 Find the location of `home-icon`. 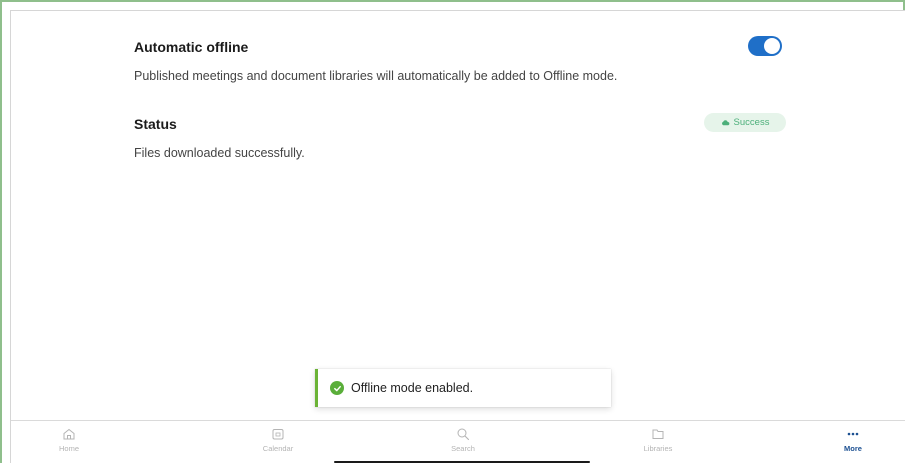

home-icon is located at coordinates (69, 434).